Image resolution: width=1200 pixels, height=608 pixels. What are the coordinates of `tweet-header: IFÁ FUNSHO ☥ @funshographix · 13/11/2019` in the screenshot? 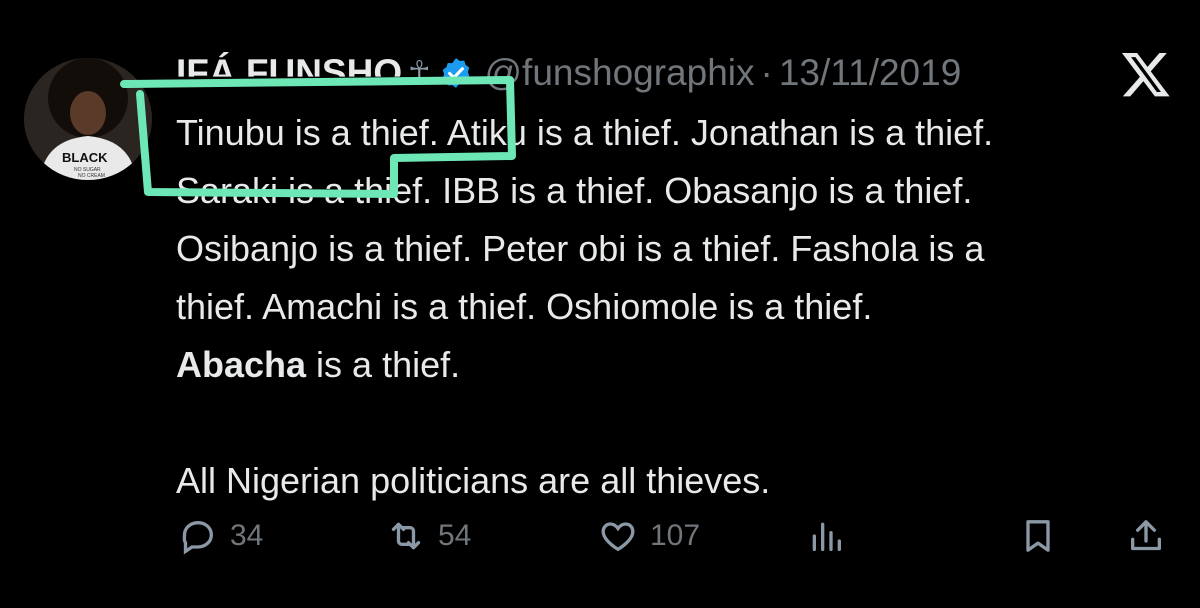 It's located at (568, 73).